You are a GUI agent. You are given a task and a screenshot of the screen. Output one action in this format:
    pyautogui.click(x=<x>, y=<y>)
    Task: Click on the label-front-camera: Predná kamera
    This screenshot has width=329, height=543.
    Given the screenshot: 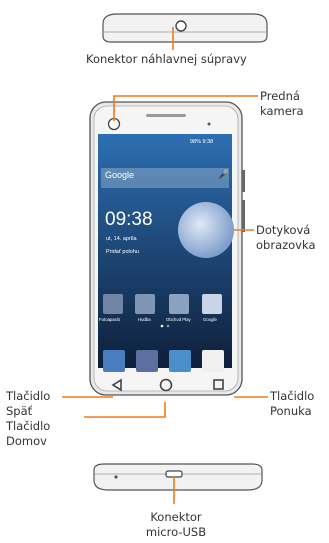 What is the action you would take?
    pyautogui.click(x=282, y=103)
    